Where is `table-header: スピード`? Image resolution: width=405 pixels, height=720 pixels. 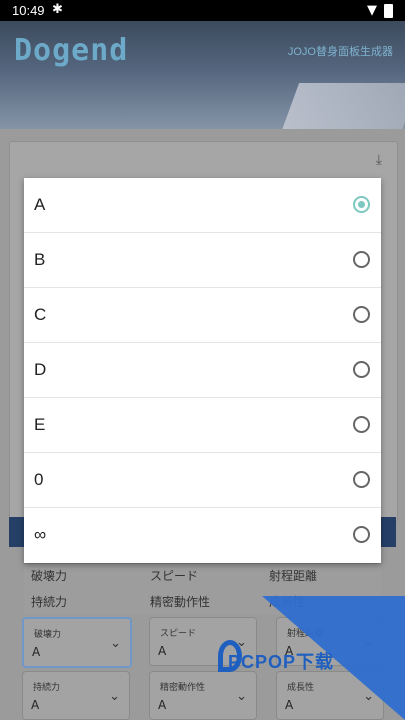
table-header: スピード is located at coordinates (174, 576).